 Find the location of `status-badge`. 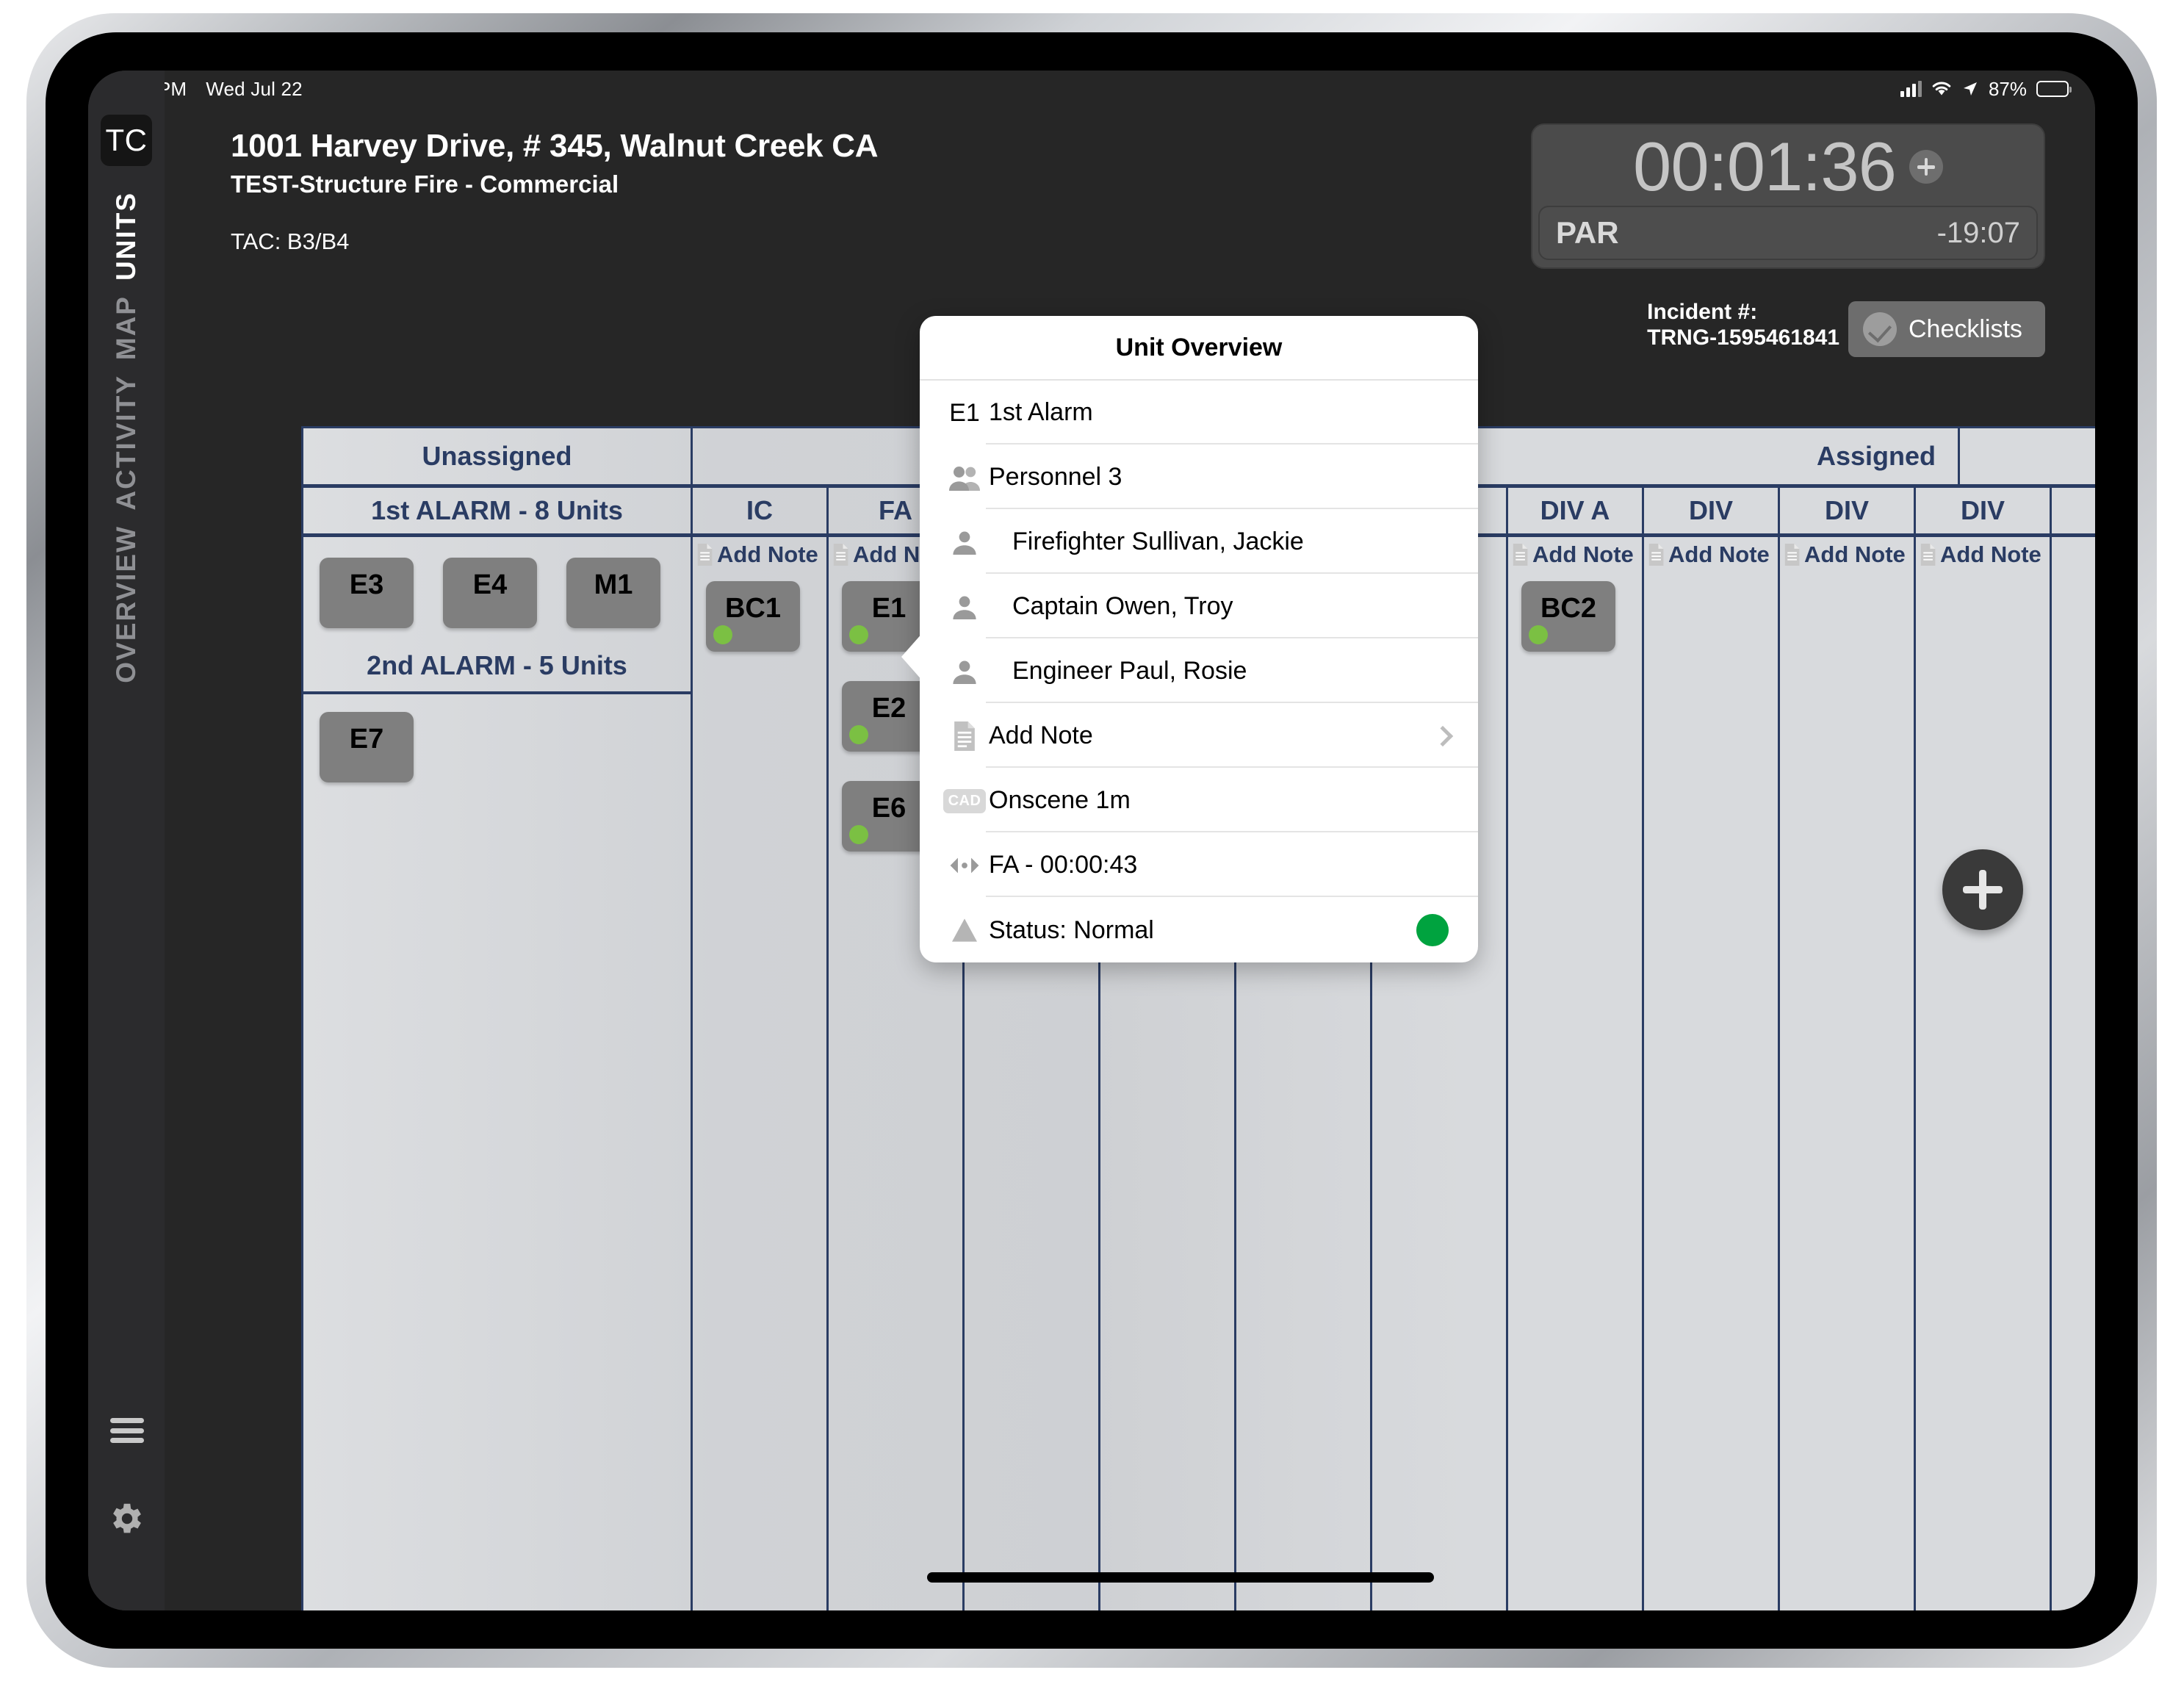

status-badge is located at coordinates (1432, 930).